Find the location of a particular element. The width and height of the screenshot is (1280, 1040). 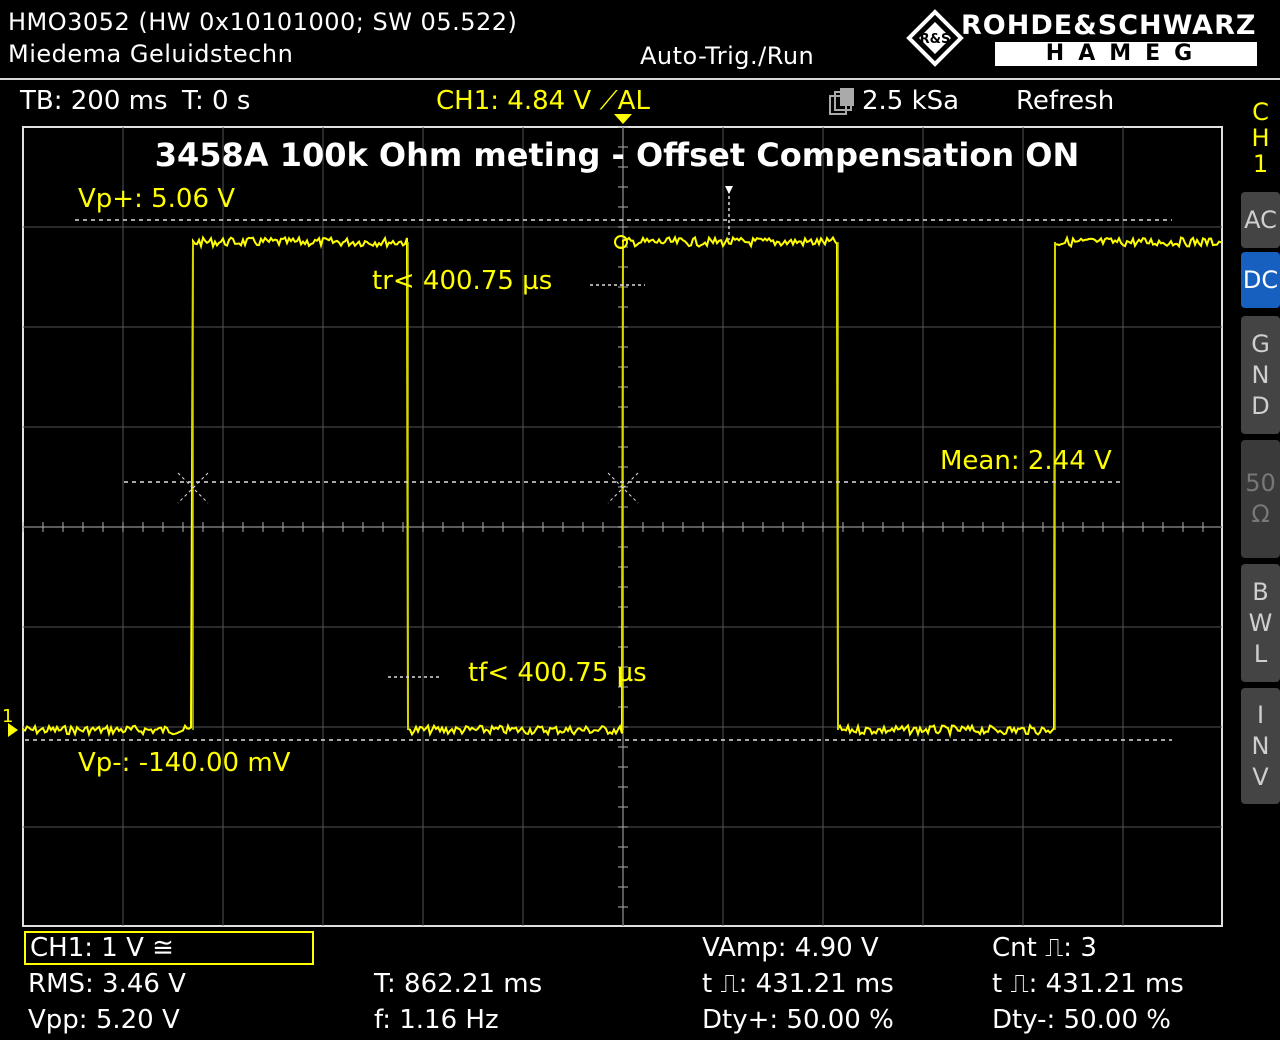

gnd-button: G N D is located at coordinates (1260, 375).